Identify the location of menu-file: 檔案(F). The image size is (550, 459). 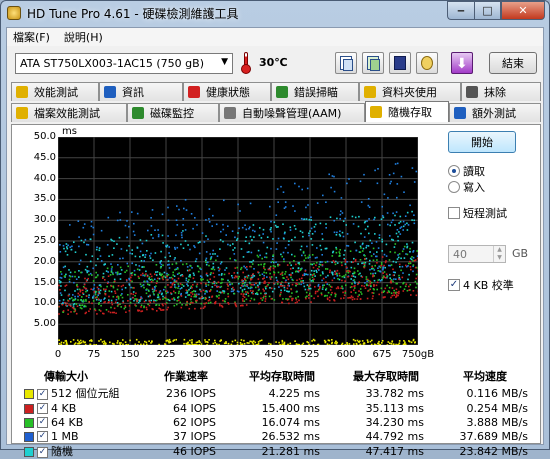
(31, 37).